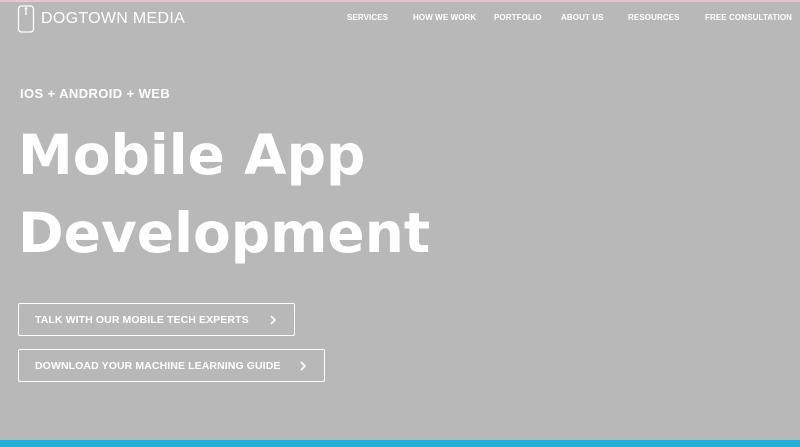 The height and width of the screenshot is (447, 800). I want to click on top-accent-line, so click(400, 1).